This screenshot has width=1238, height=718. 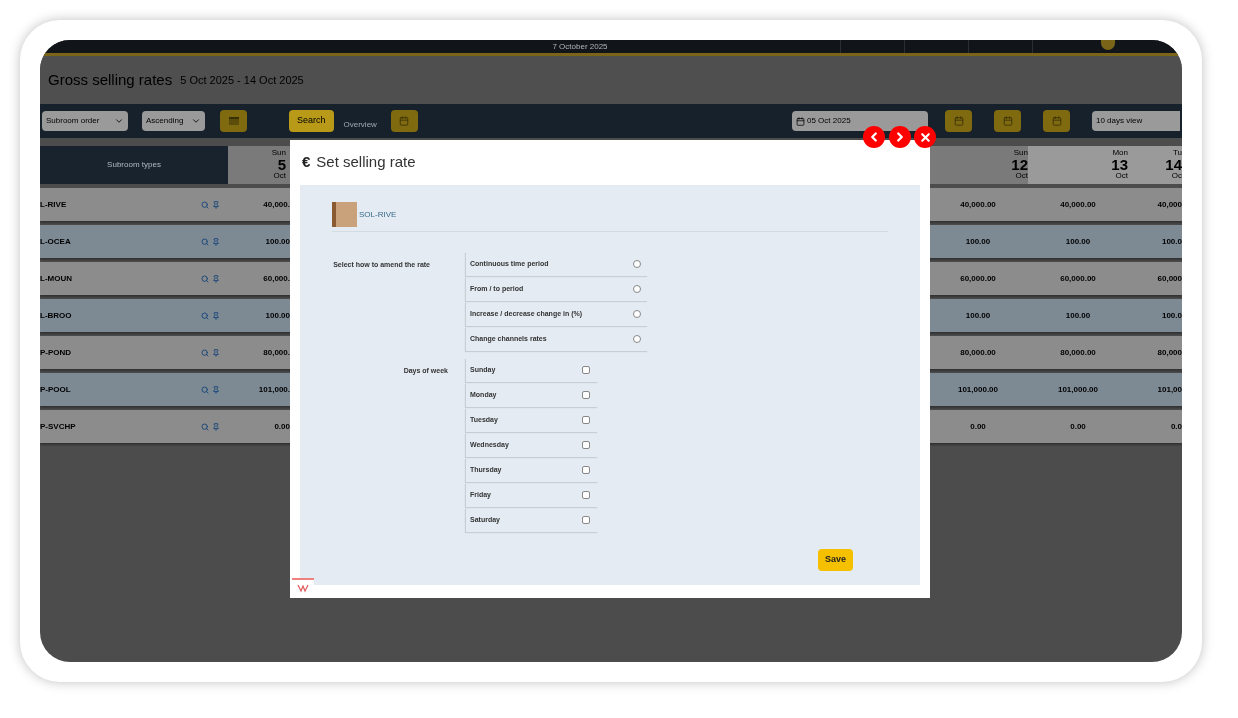 What do you see at coordinates (56, 278) in the screenshot?
I see `table-cell-text: L-MOUN` at bounding box center [56, 278].